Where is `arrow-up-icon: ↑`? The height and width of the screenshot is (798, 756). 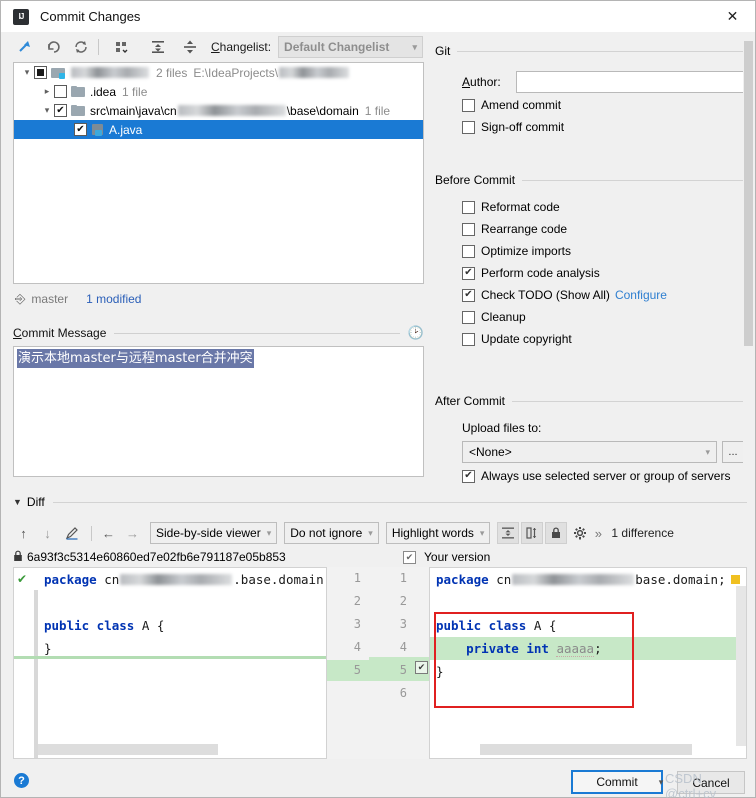 arrow-up-icon: ↑ is located at coordinates (23, 533).